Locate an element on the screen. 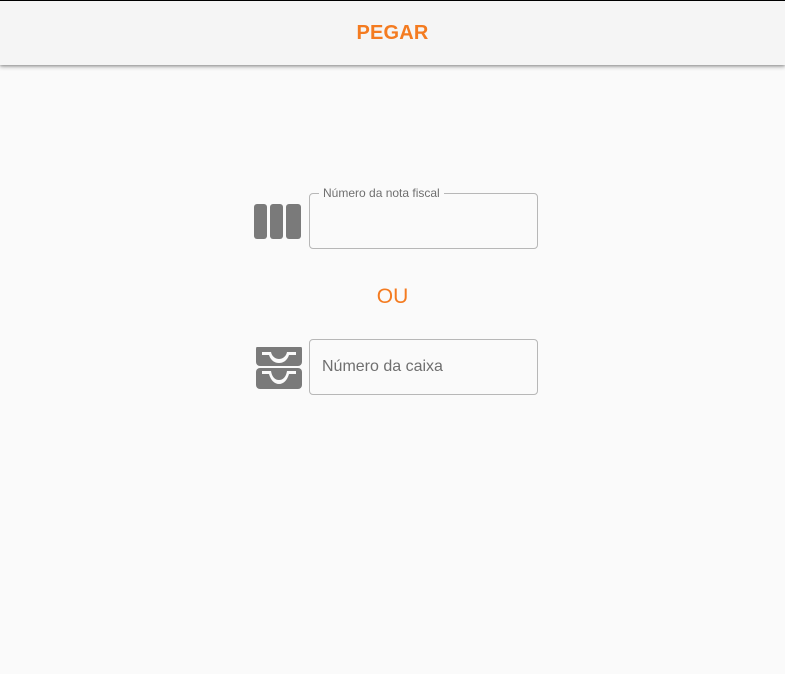 This screenshot has width=785, height=674. invoice-number-field: Número da nota fiscal is located at coordinates (423, 217).